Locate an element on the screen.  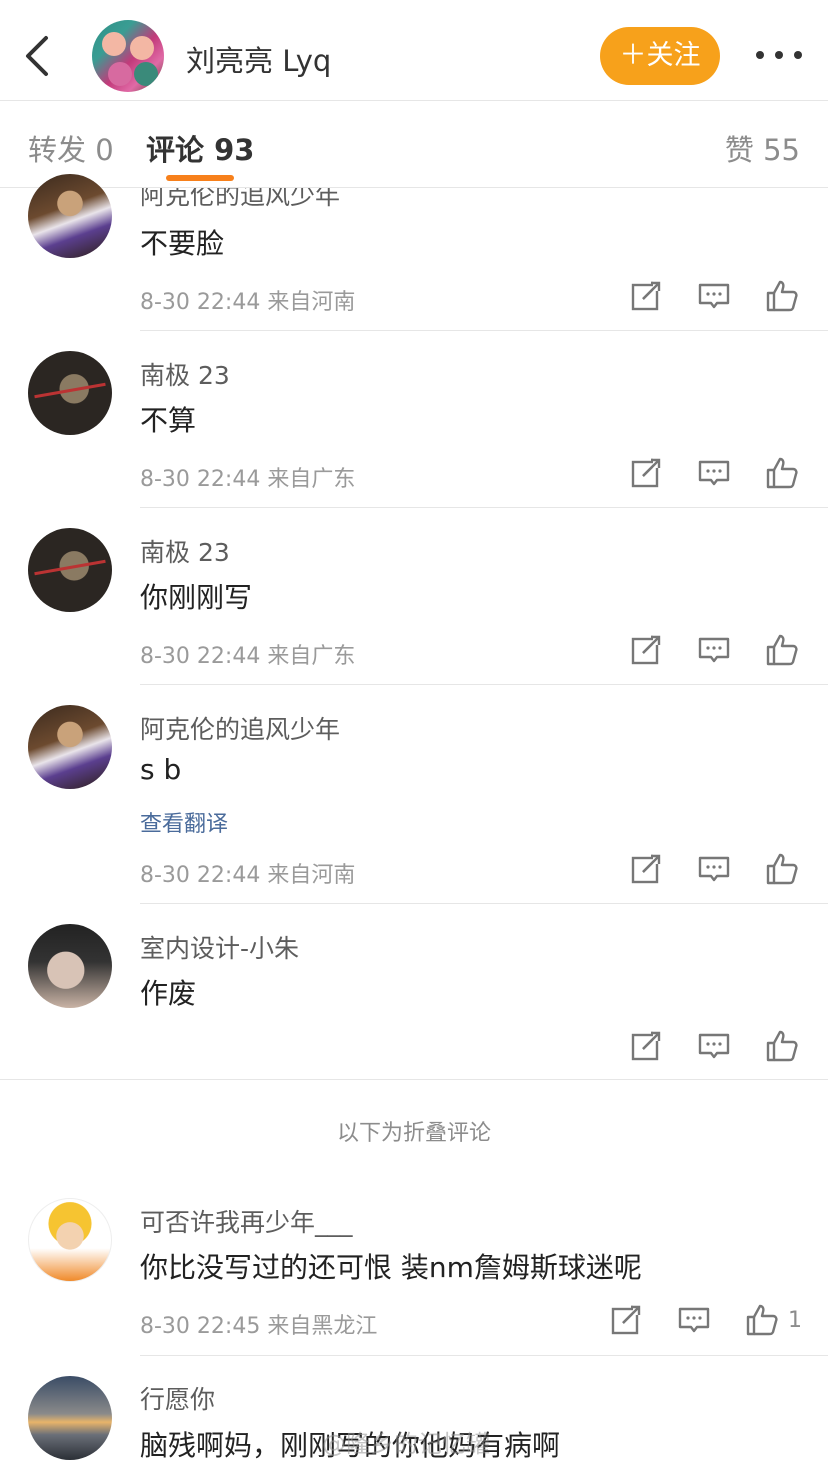
comment-location: 来自黑龙江 is located at coordinates (322, 1326).